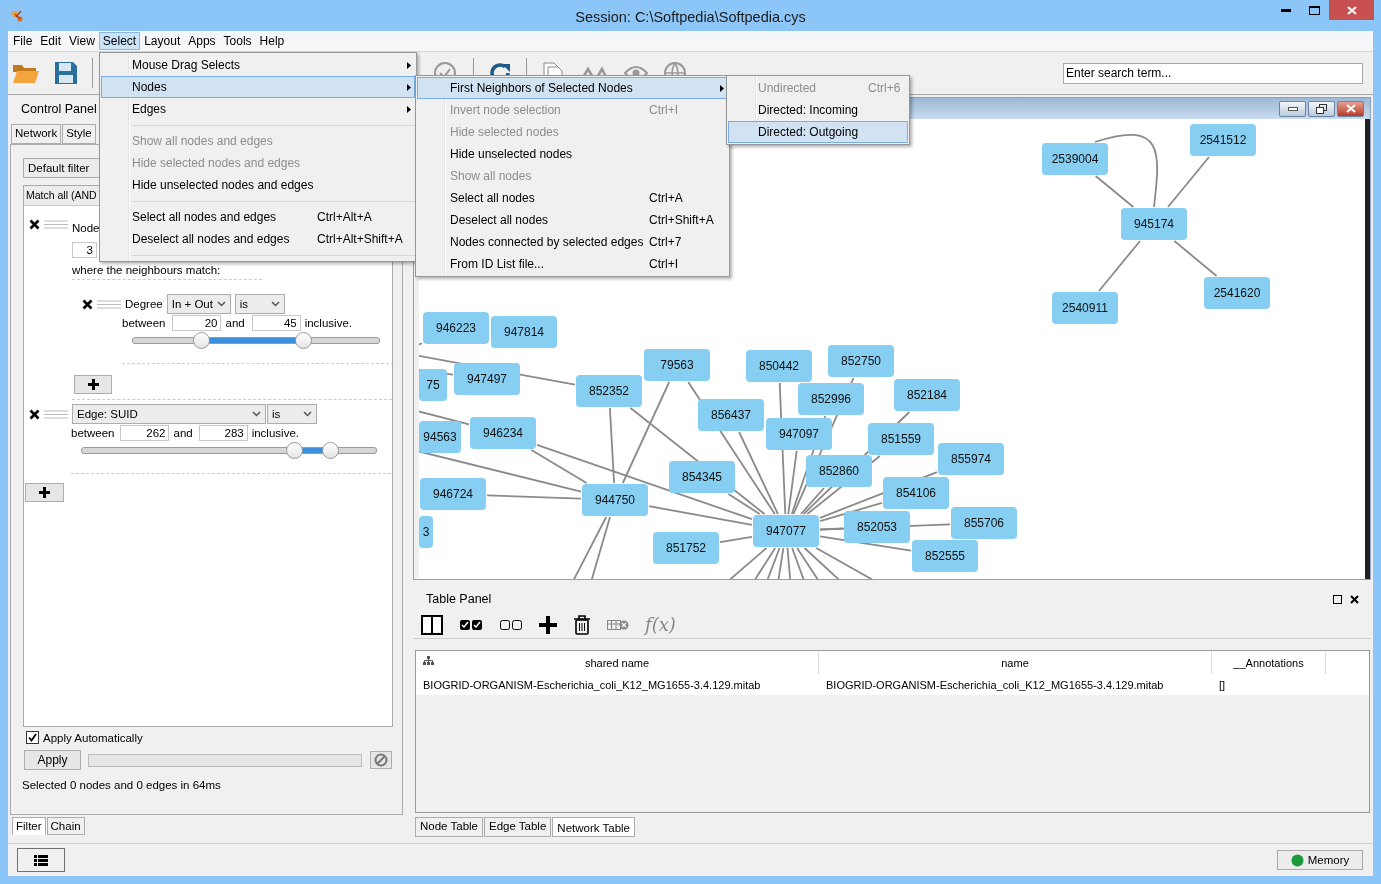 The width and height of the screenshot is (1381, 884). What do you see at coordinates (831, 399) in the screenshot?
I see `network-node: 852996` at bounding box center [831, 399].